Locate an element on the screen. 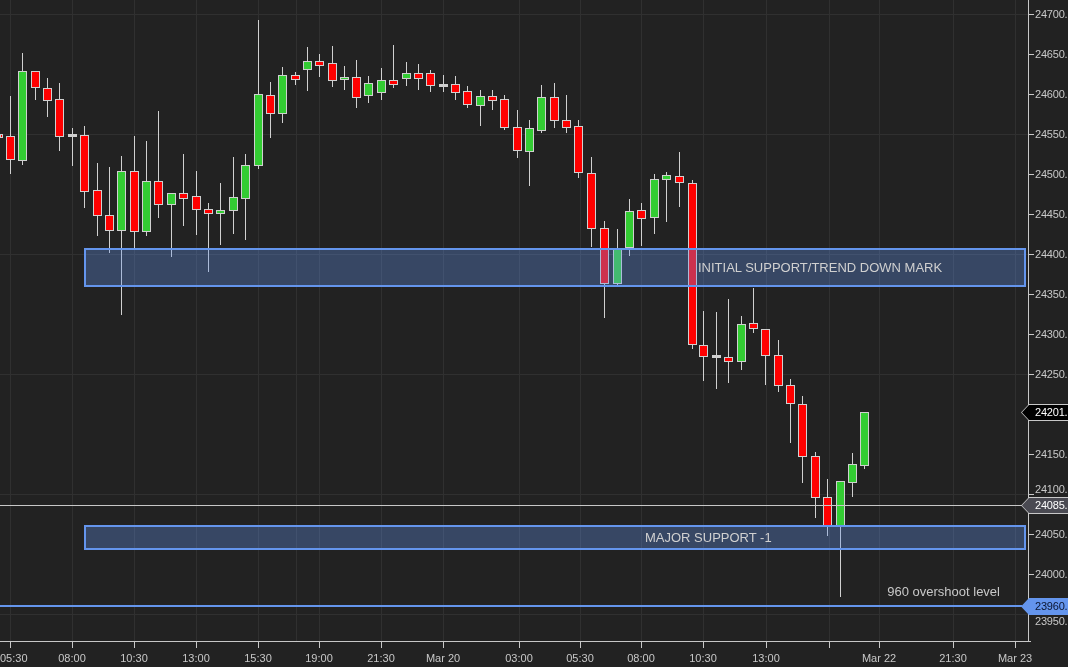 Image resolution: width=1068 pixels, height=667 pixels. line-note: 960 overshoot level is located at coordinates (943, 591).